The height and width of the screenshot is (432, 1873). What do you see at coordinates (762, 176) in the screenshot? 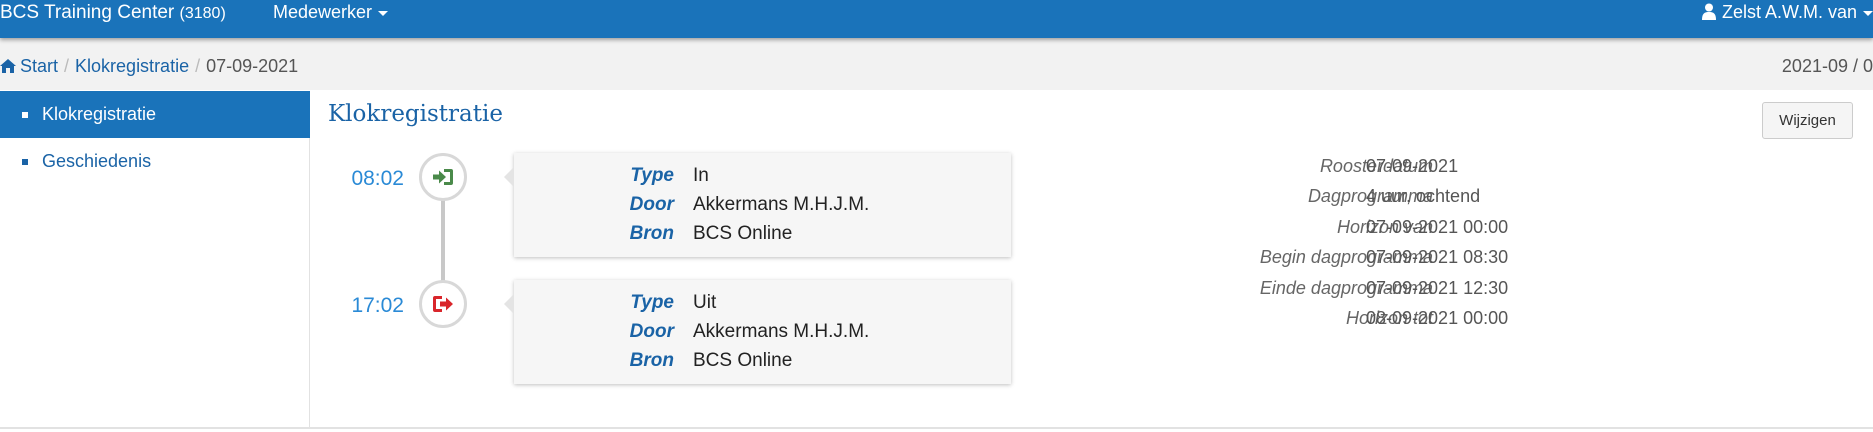
I see `card-row-type: Type In` at bounding box center [762, 176].